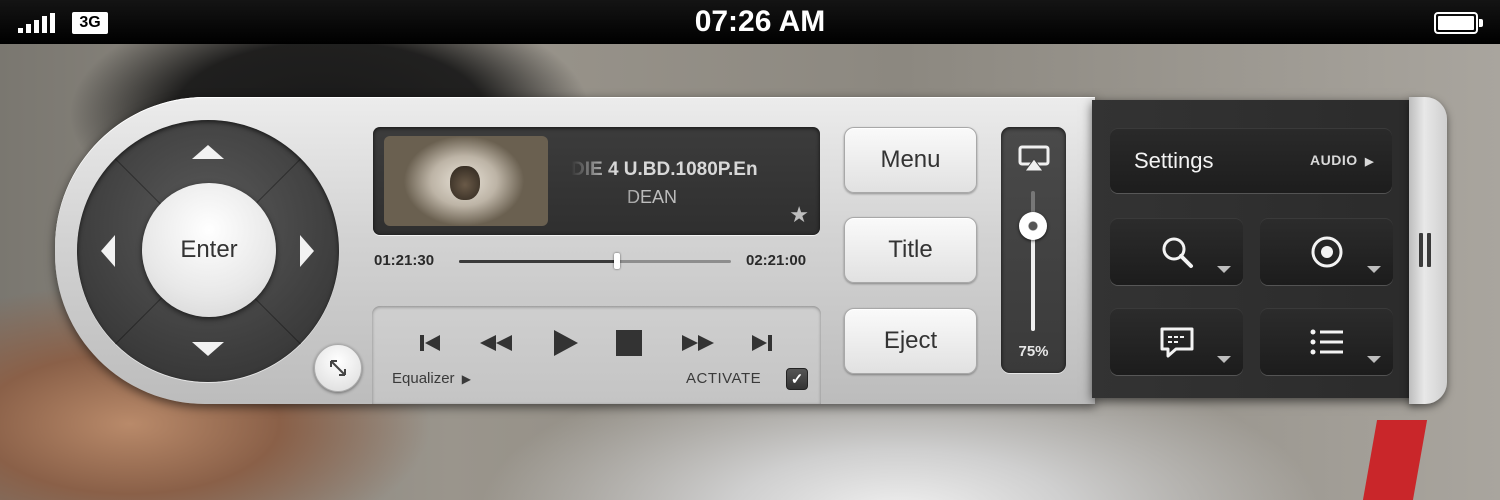 The width and height of the screenshot is (1500, 500). Describe the element at coordinates (776, 260) in the screenshot. I see `time-total: 02:21:00` at that location.